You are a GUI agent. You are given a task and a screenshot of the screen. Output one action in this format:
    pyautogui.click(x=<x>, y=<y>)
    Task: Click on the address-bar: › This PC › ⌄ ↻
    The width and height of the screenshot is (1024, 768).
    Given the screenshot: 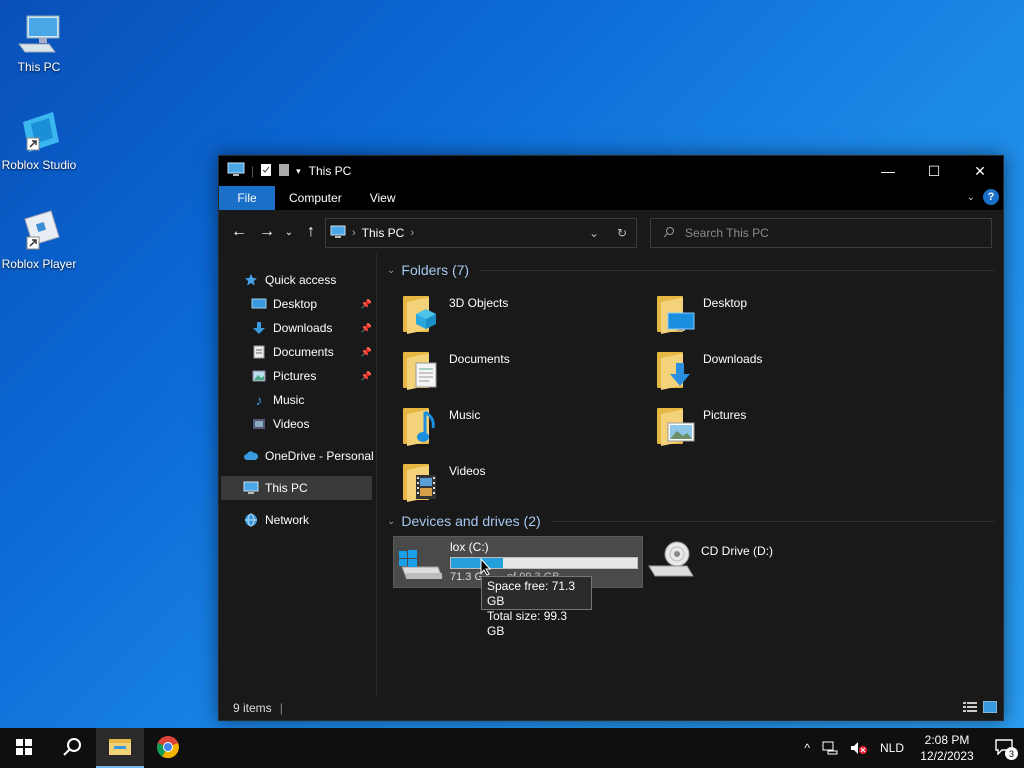 What is the action you would take?
    pyautogui.click(x=481, y=233)
    